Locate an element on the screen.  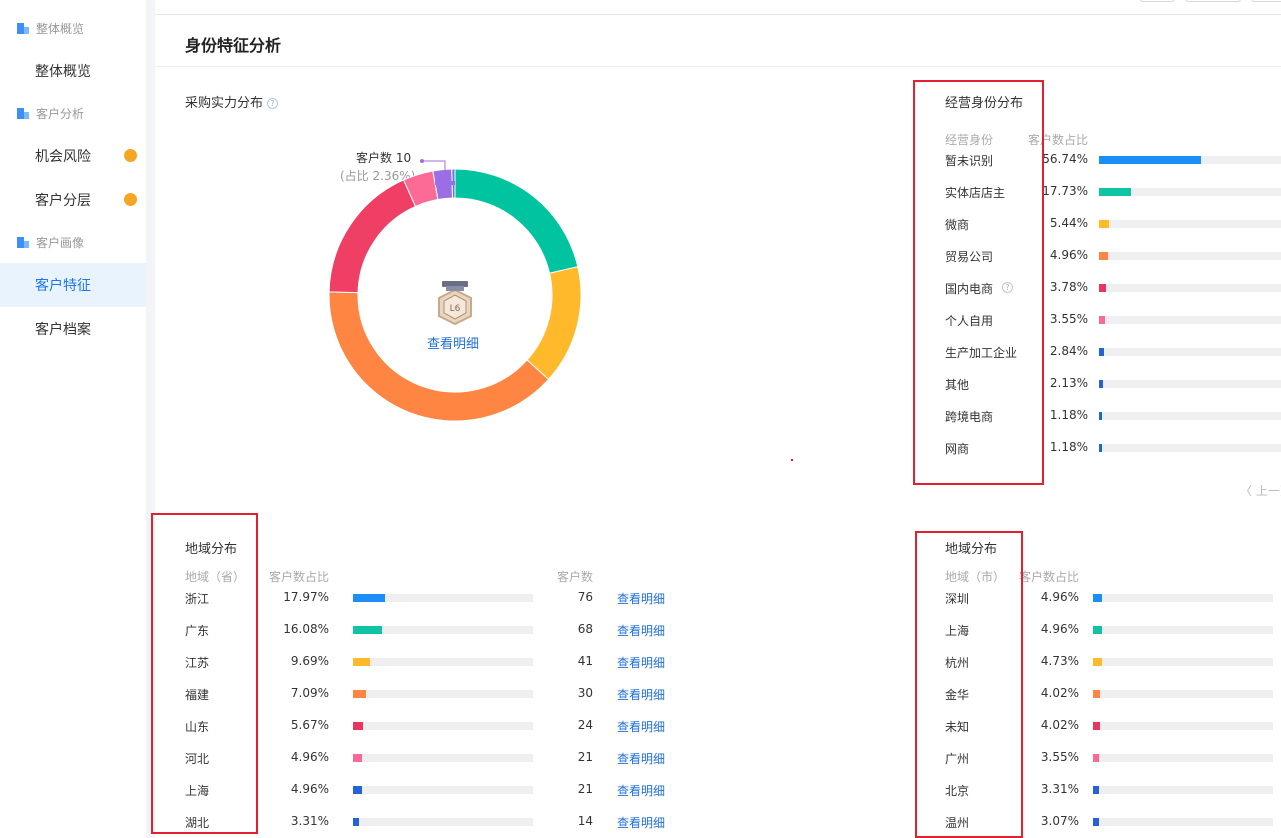
level-badge-icon: L6 is located at coordinates (455, 303).